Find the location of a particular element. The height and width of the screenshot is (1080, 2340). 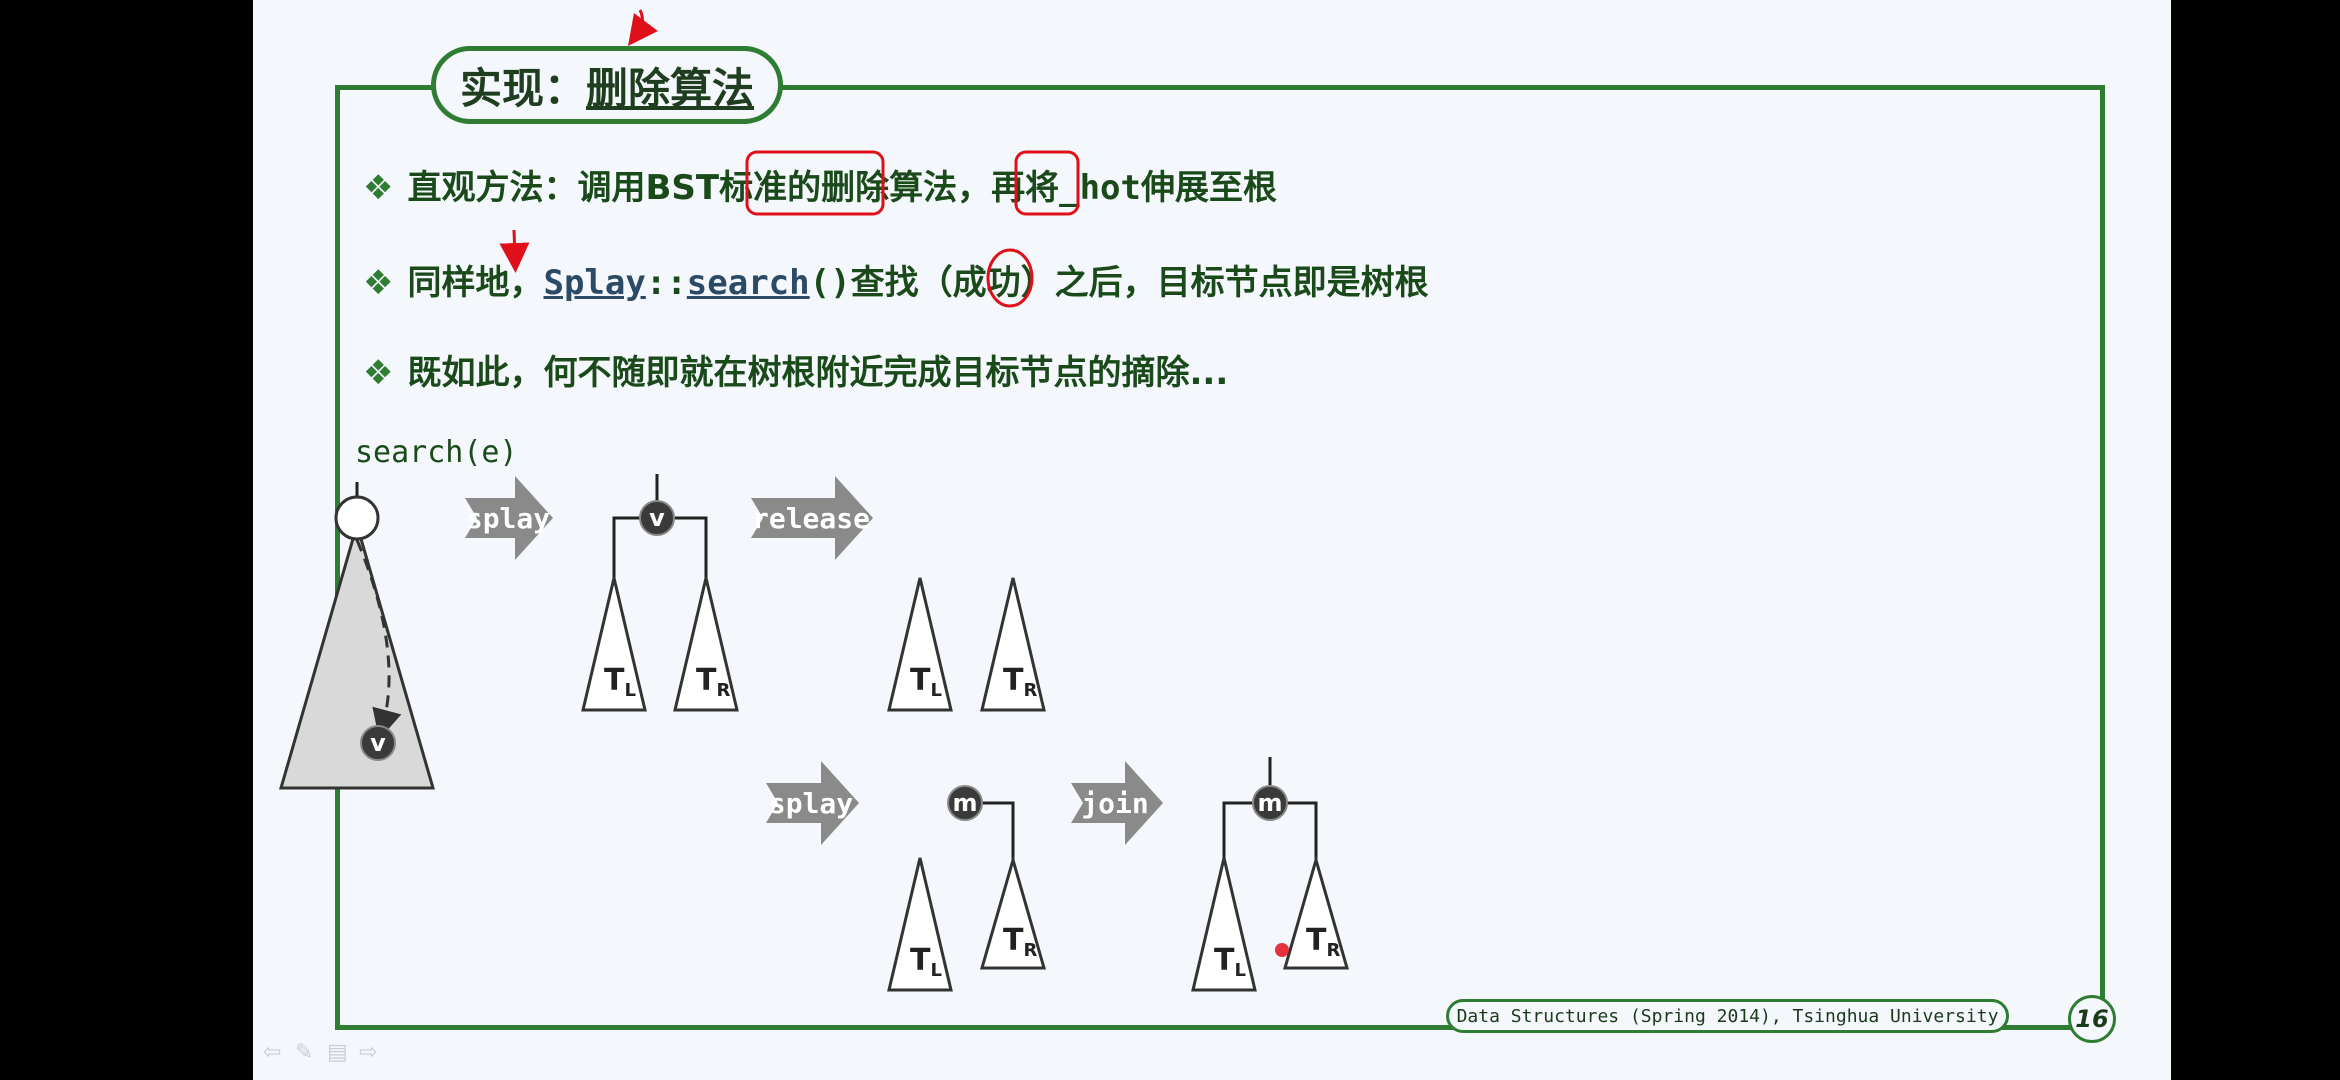

svg-text: release is located at coordinates (811, 518).